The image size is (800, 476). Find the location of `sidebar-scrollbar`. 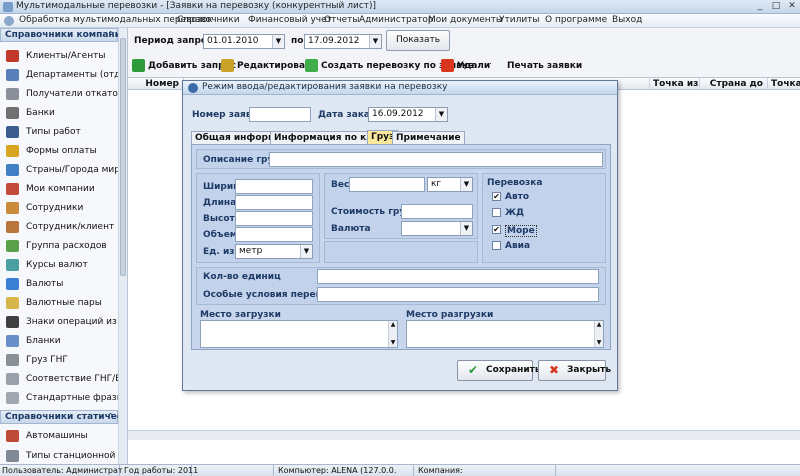

sidebar-scrollbar is located at coordinates (122, 246).